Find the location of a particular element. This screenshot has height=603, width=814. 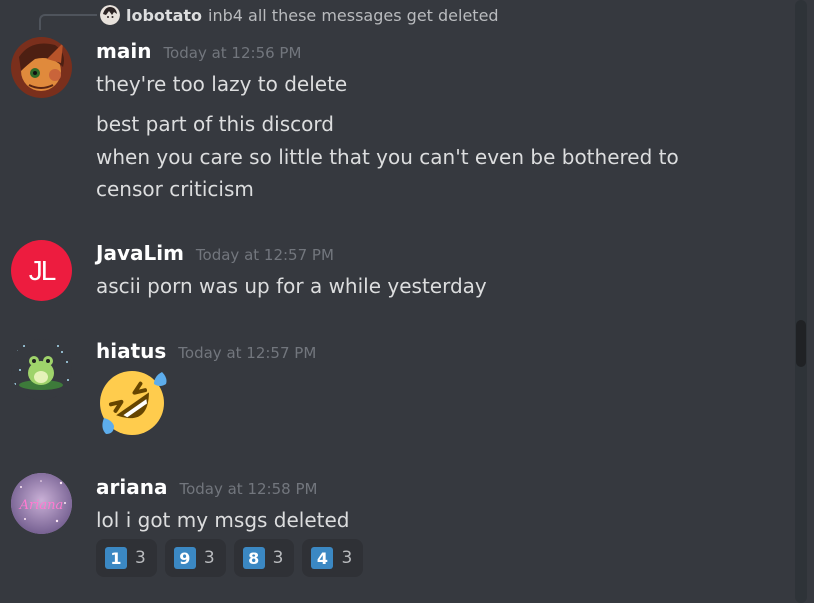

timestamp: Today at 12:58 PM is located at coordinates (248, 489).